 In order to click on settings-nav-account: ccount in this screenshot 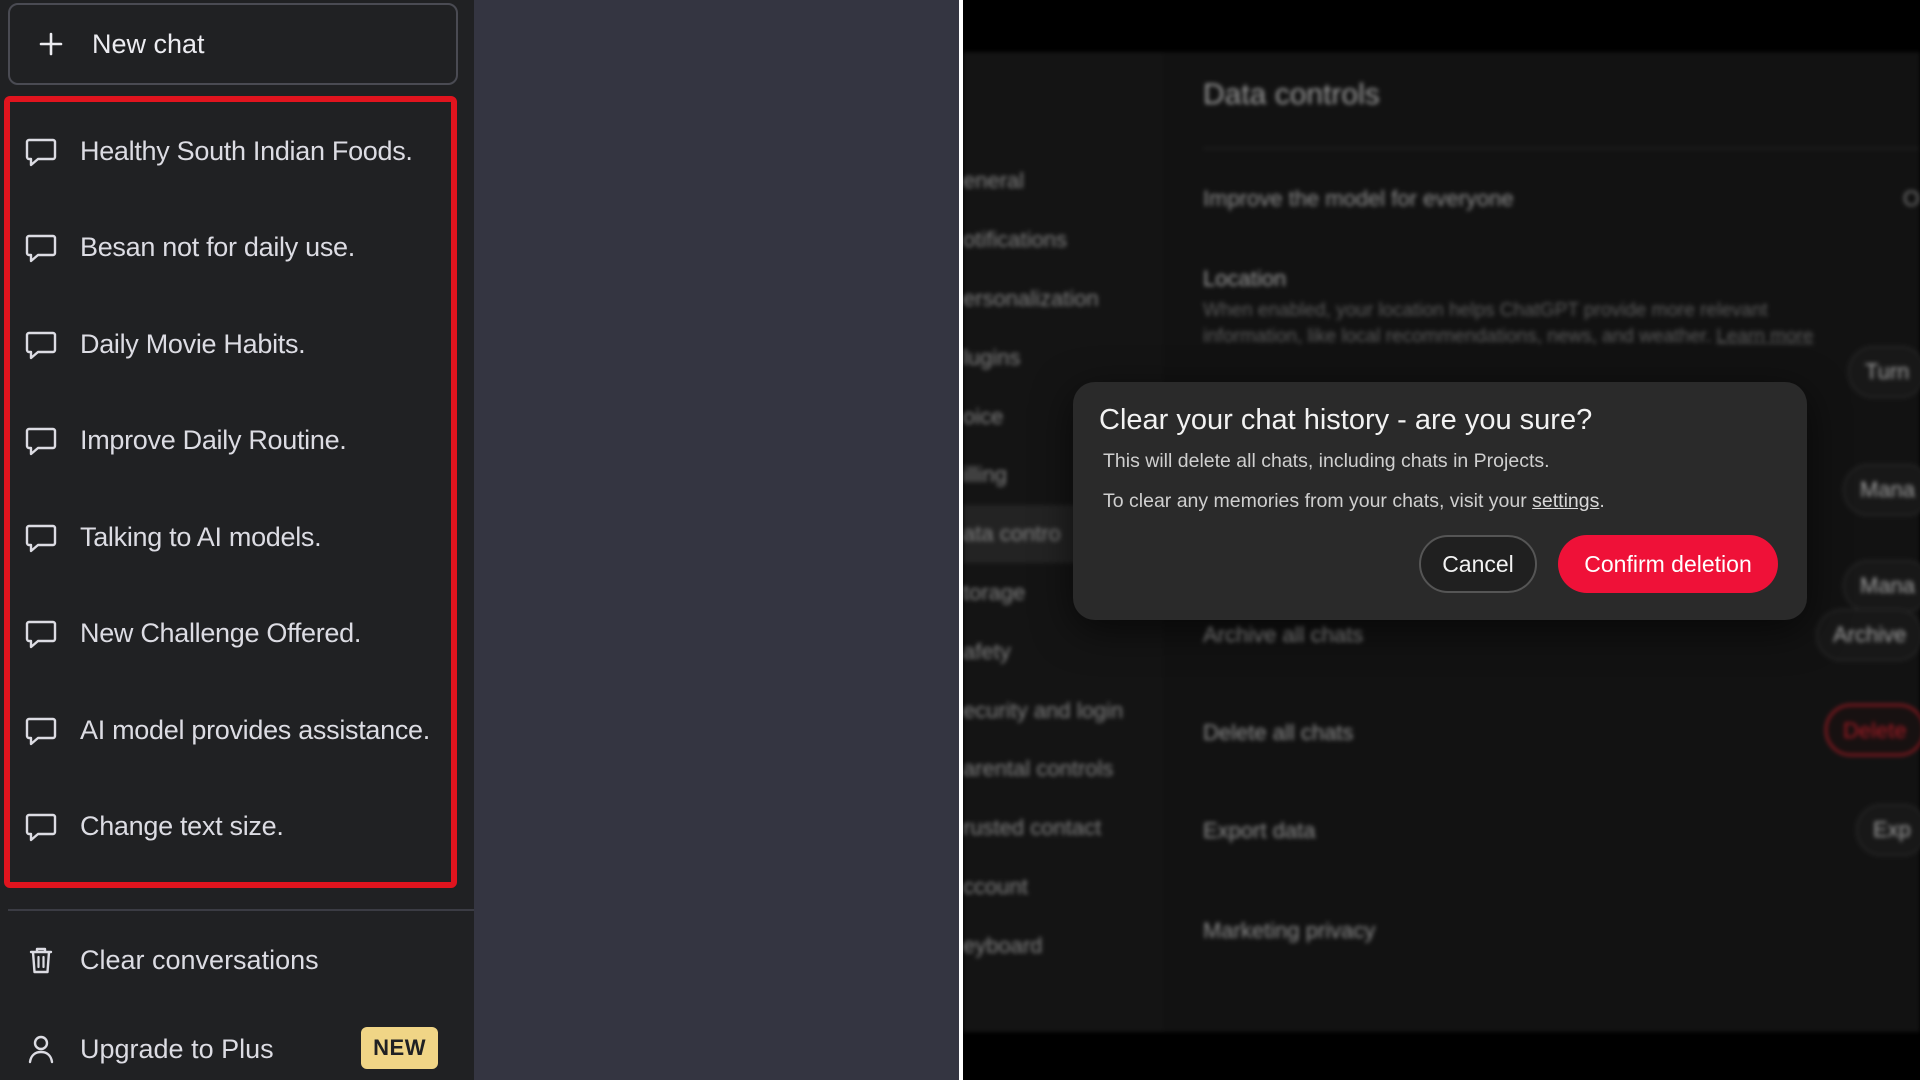, I will do `click(995, 887)`.